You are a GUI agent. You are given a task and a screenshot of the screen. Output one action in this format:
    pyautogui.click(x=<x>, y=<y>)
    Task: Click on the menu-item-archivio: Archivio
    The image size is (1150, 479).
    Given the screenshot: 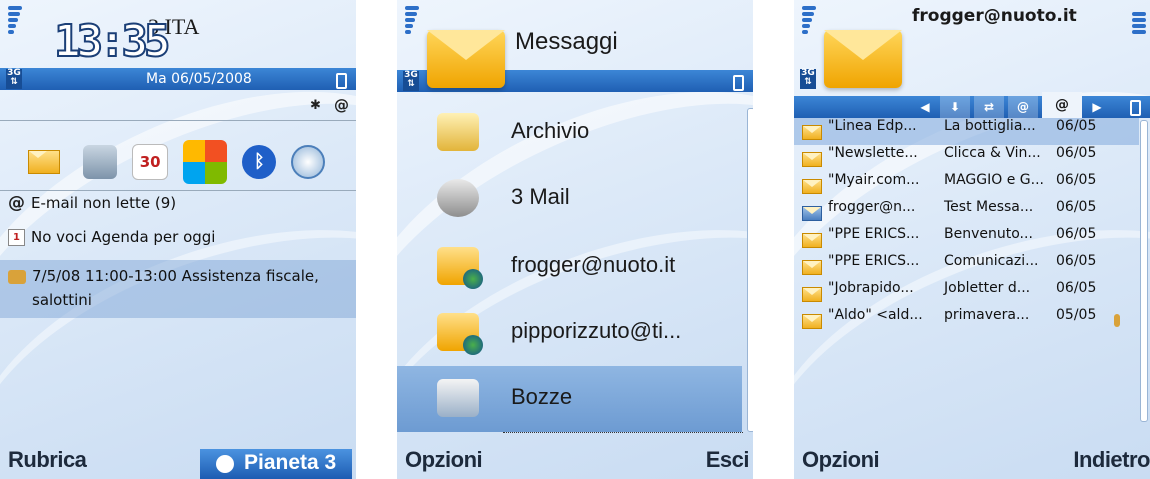 What is the action you would take?
    pyautogui.click(x=569, y=133)
    